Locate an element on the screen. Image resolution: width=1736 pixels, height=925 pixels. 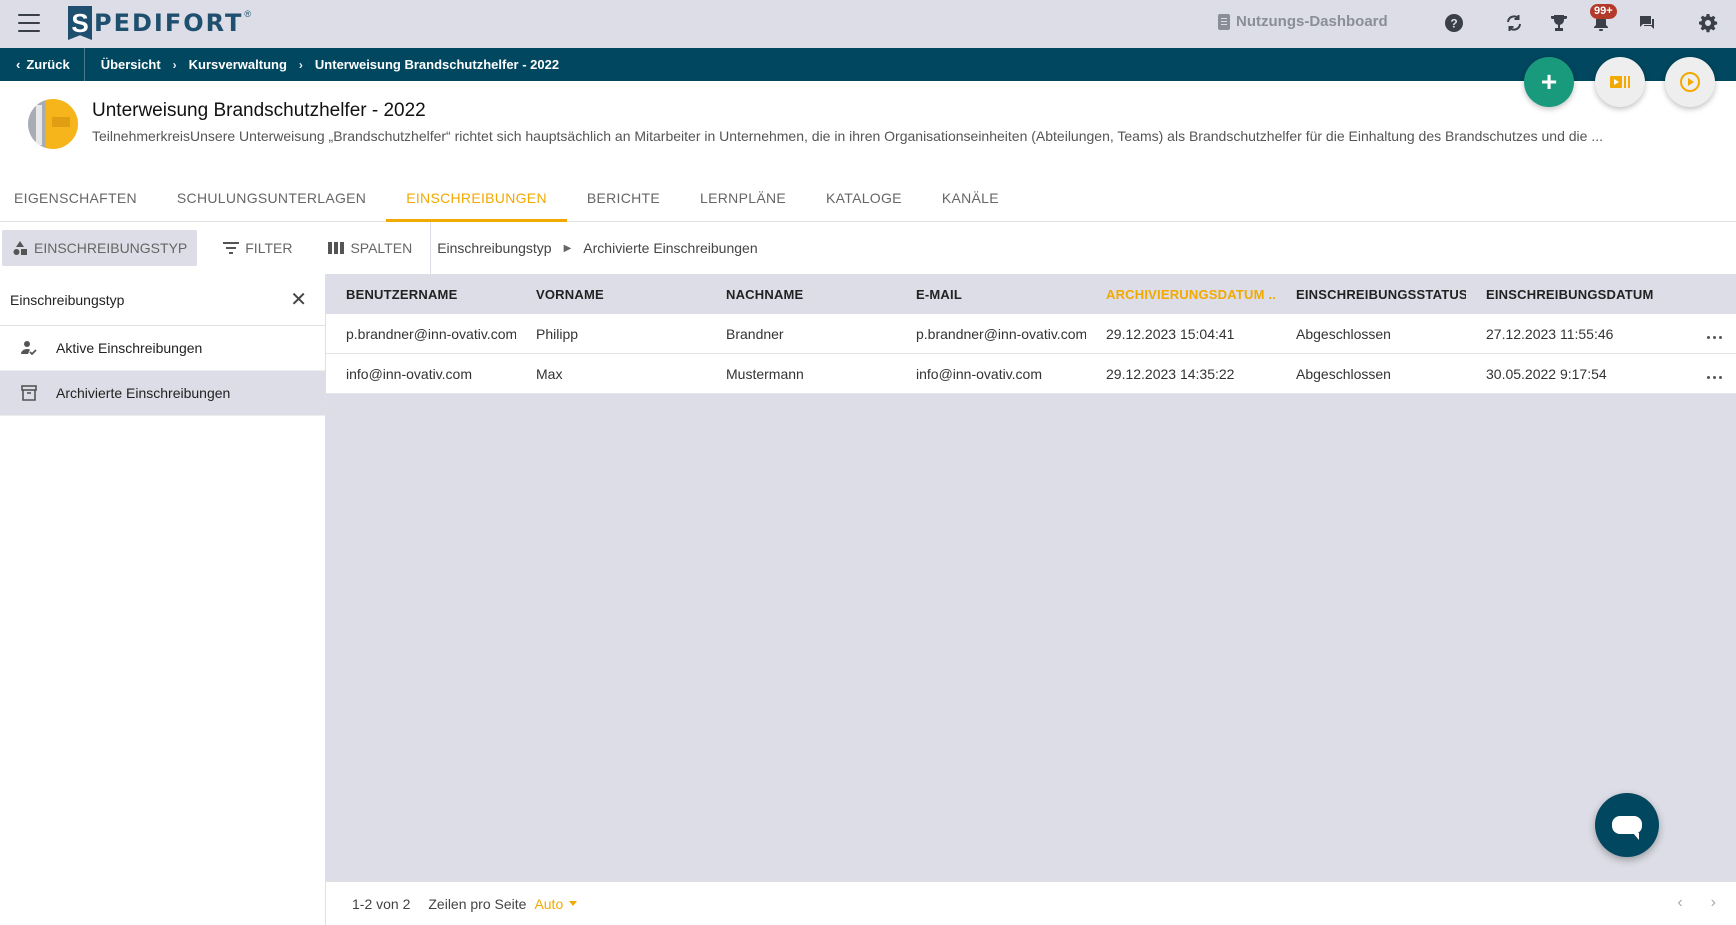
enrollment-type-button: EINSCHREIBUNGSTYP is located at coordinates (100, 248).